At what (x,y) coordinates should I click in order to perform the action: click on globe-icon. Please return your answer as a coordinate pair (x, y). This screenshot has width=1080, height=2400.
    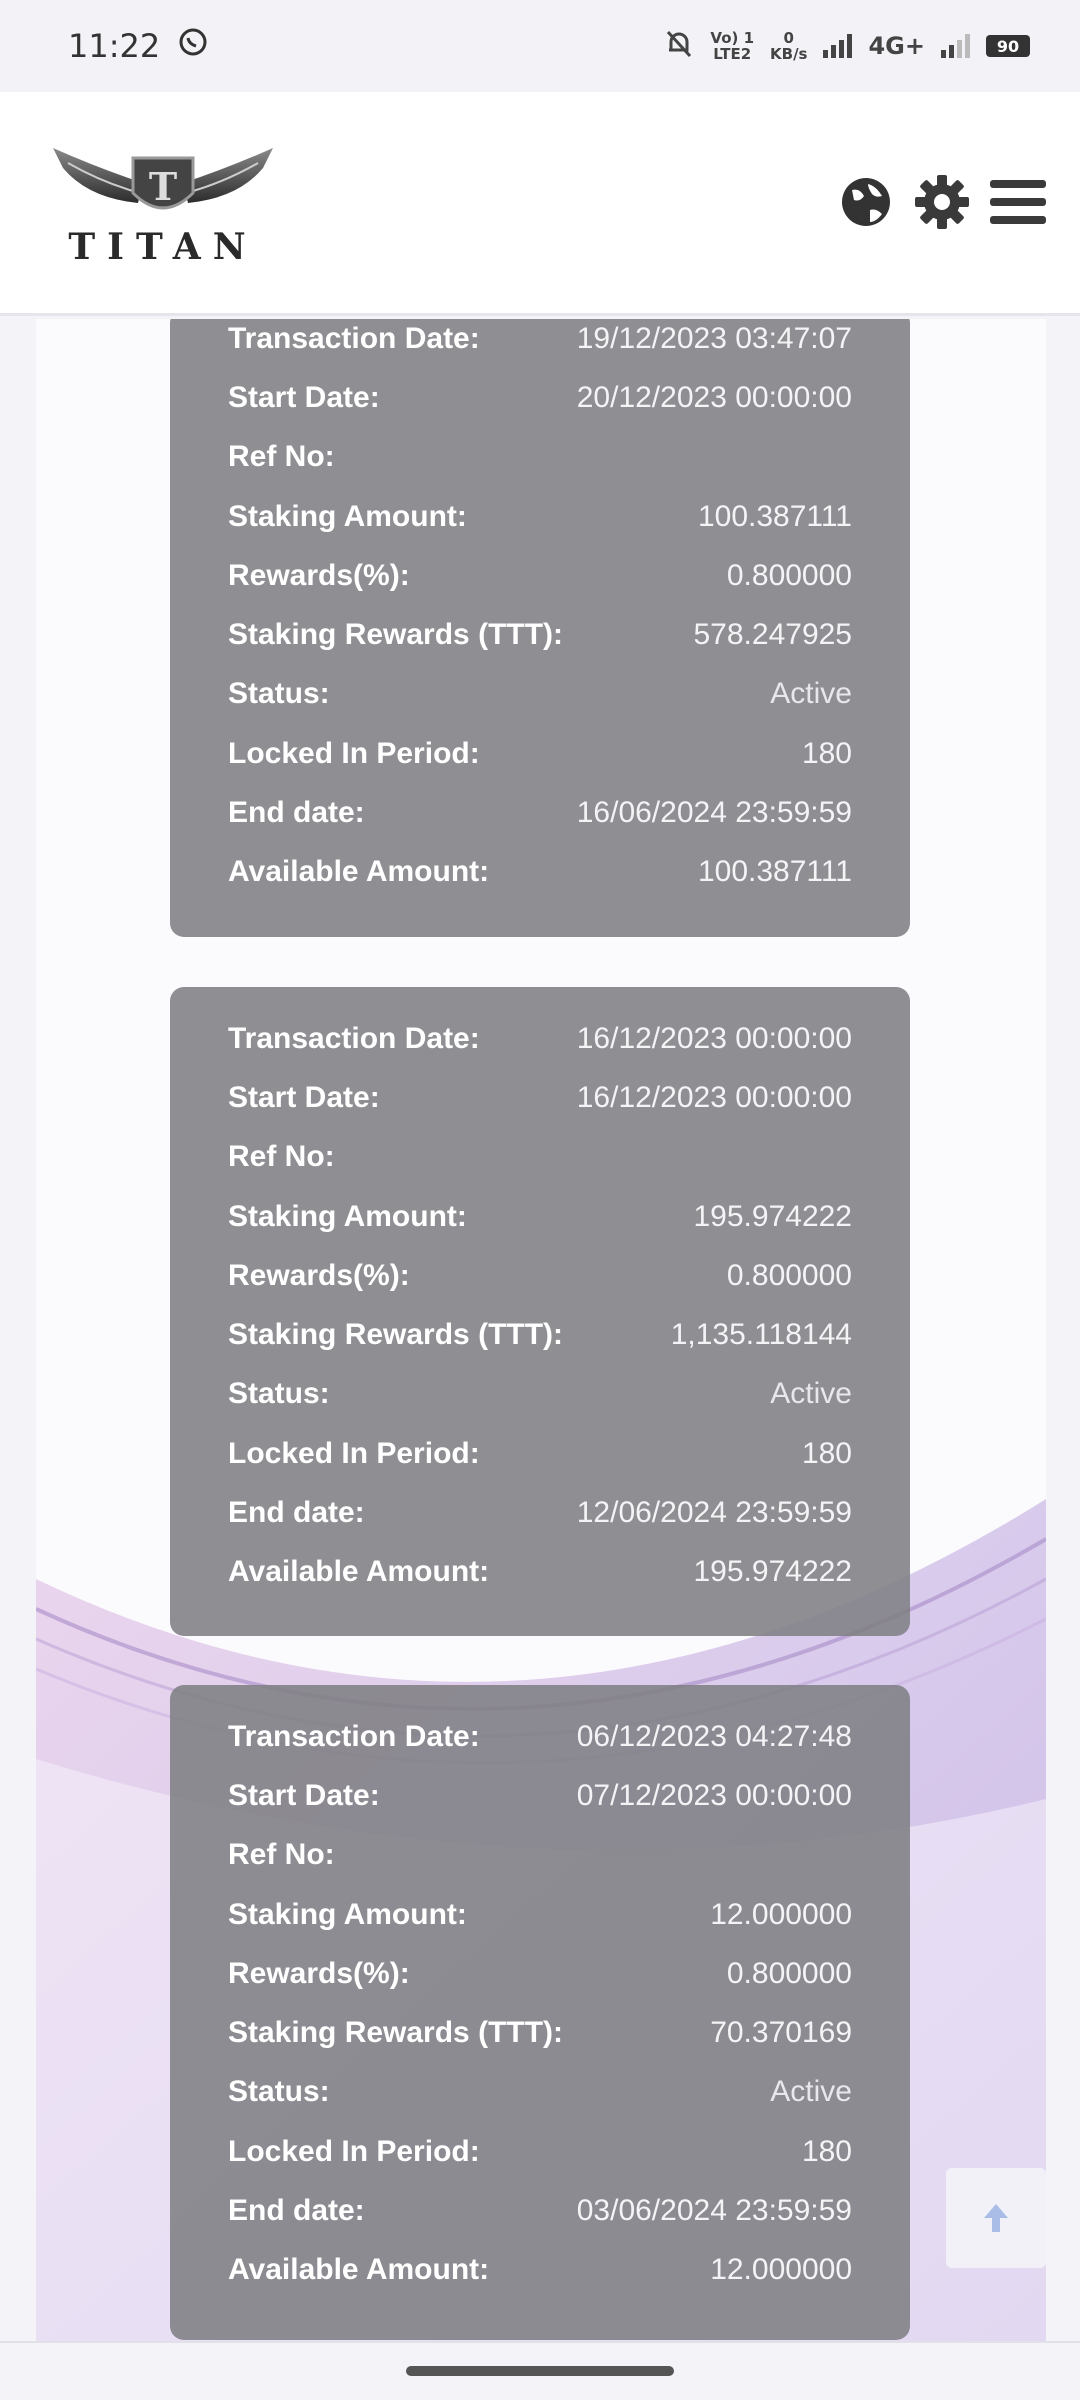
    Looking at the image, I should click on (866, 202).